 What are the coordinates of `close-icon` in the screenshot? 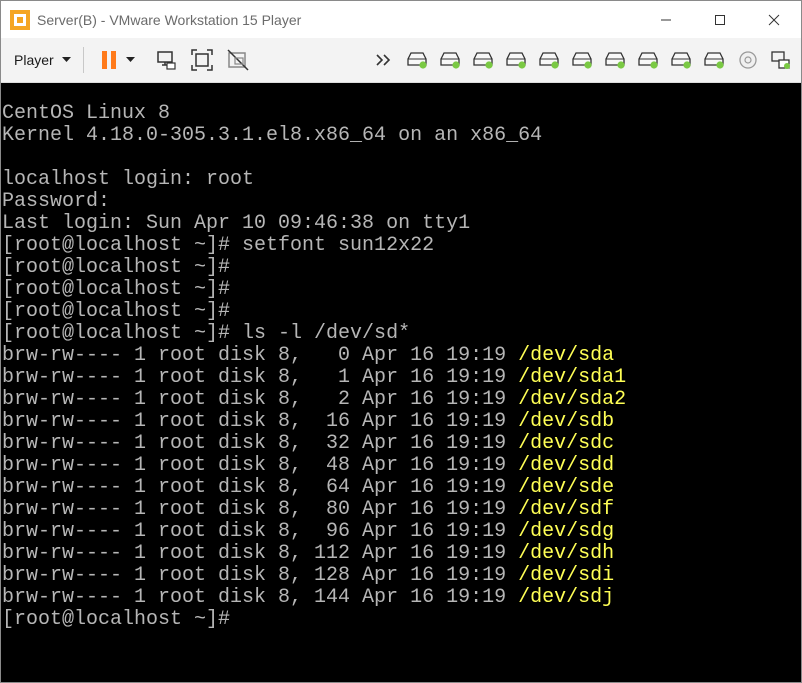 It's located at (774, 19).